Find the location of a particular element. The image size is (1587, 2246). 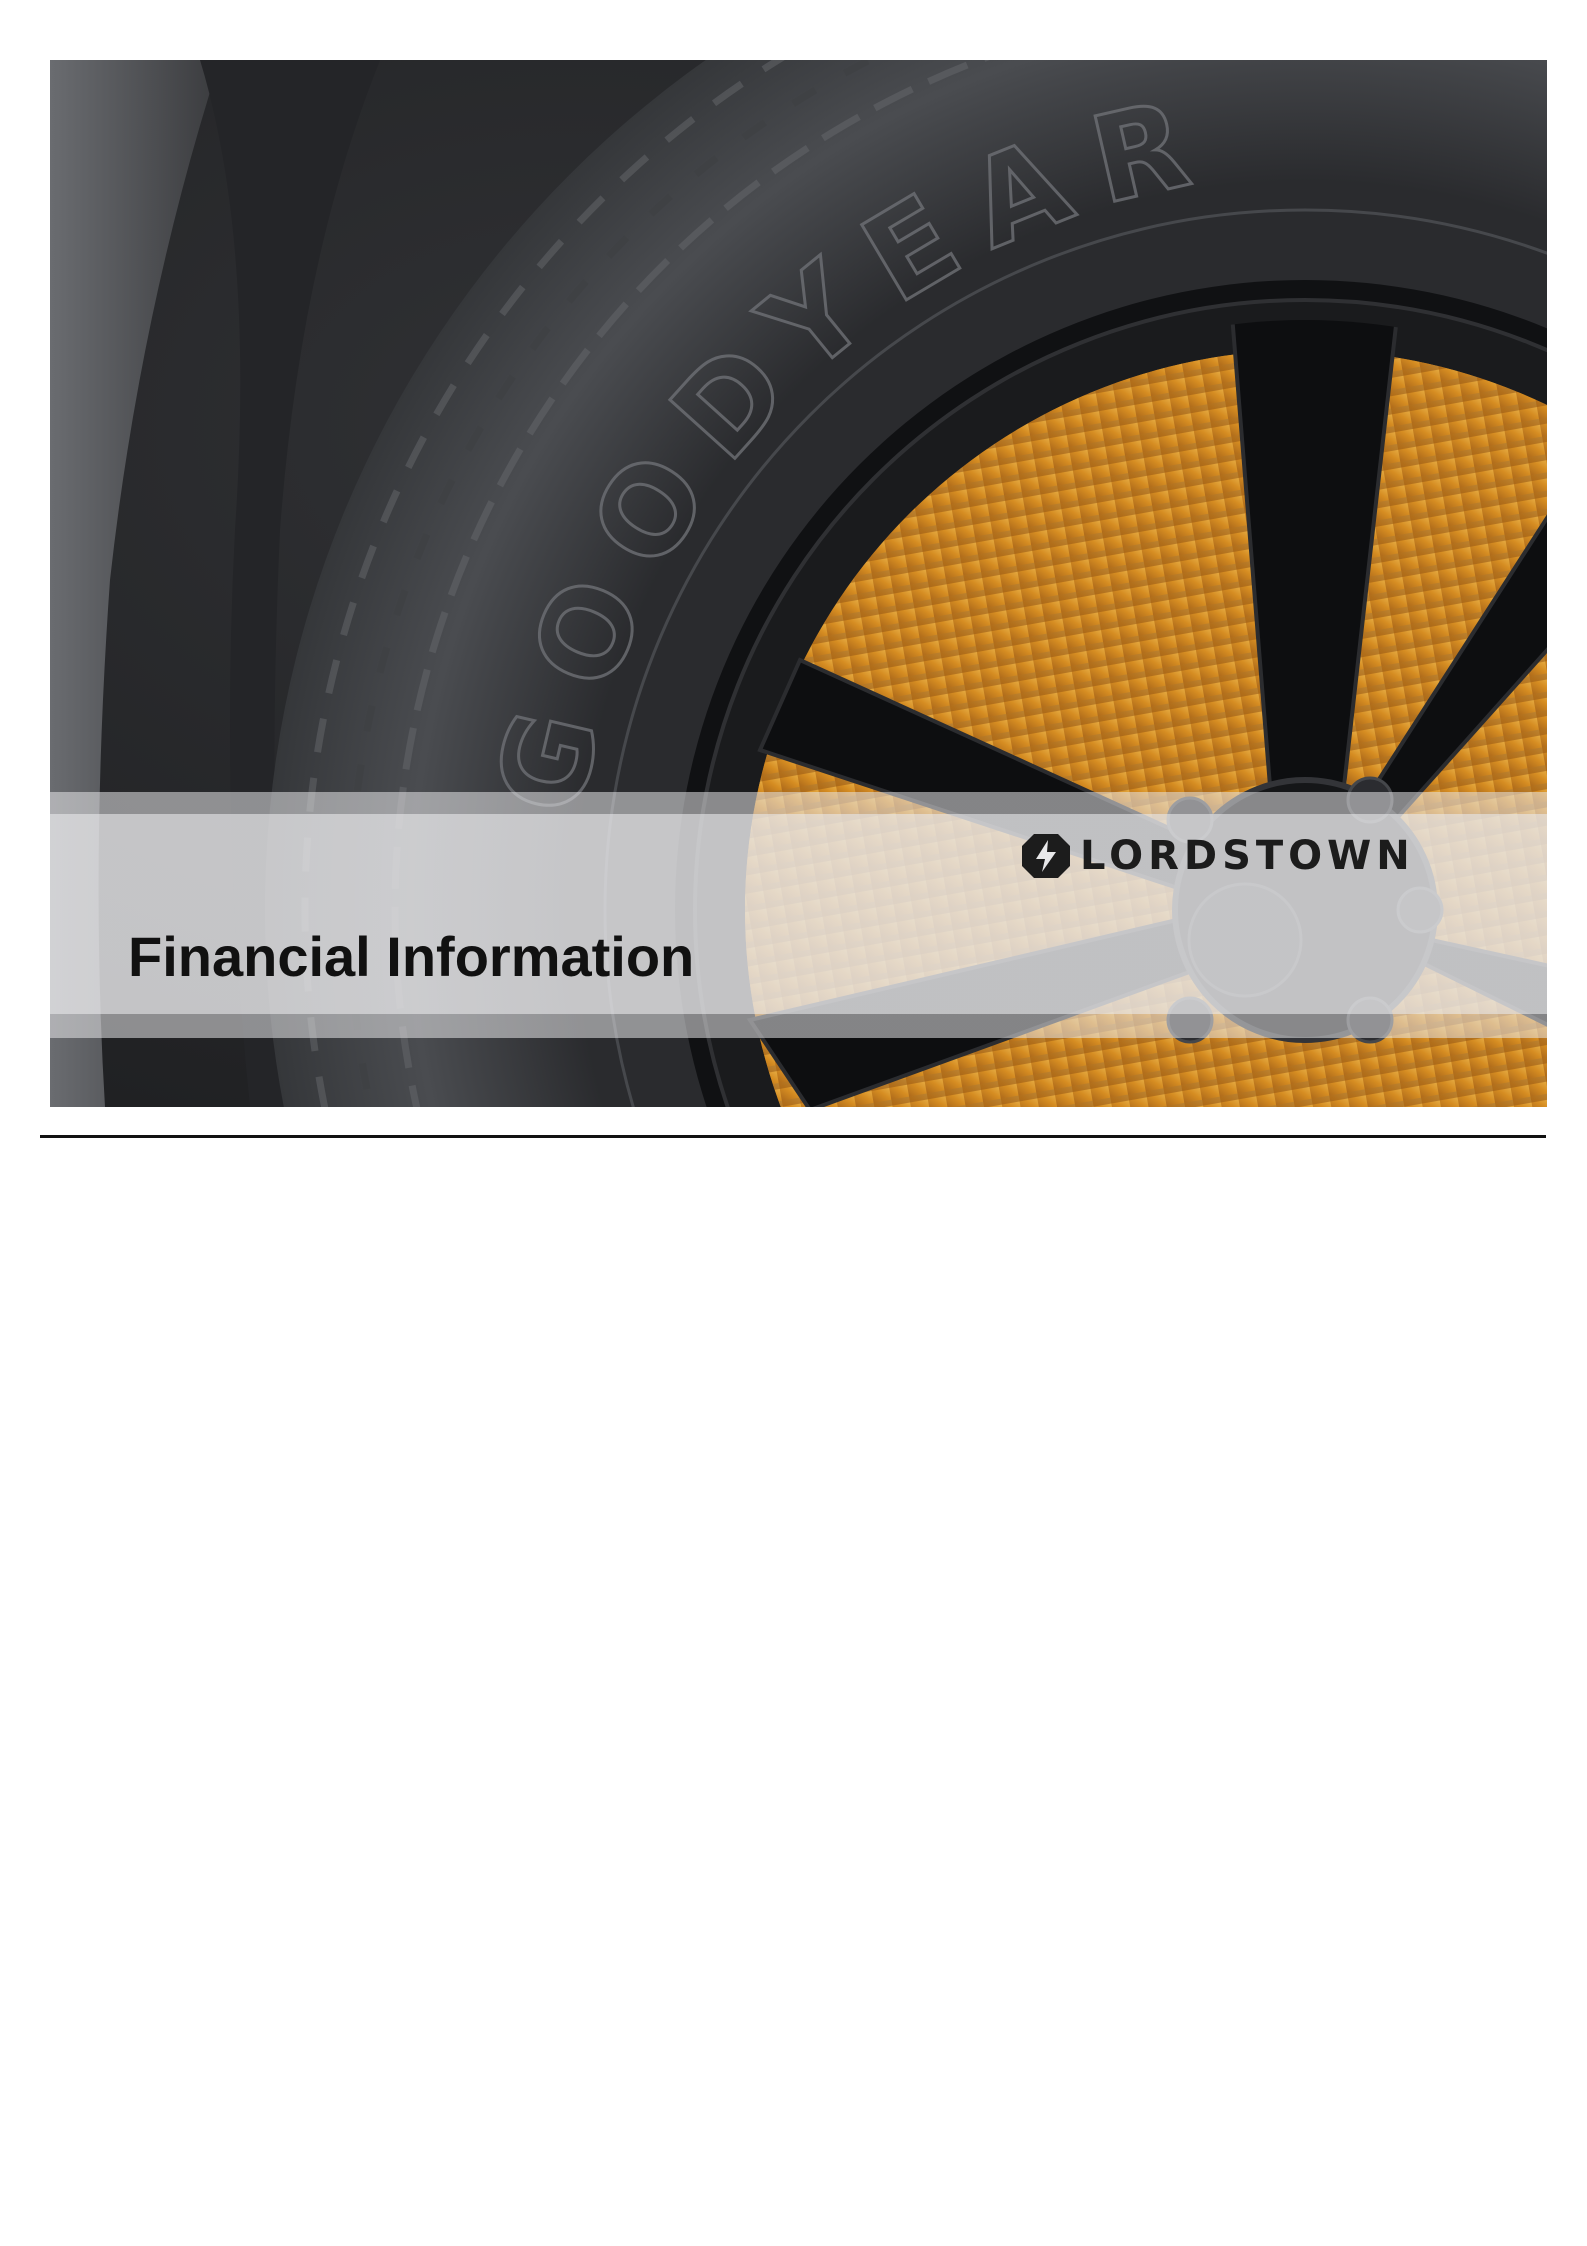

title-band is located at coordinates (798, 915).